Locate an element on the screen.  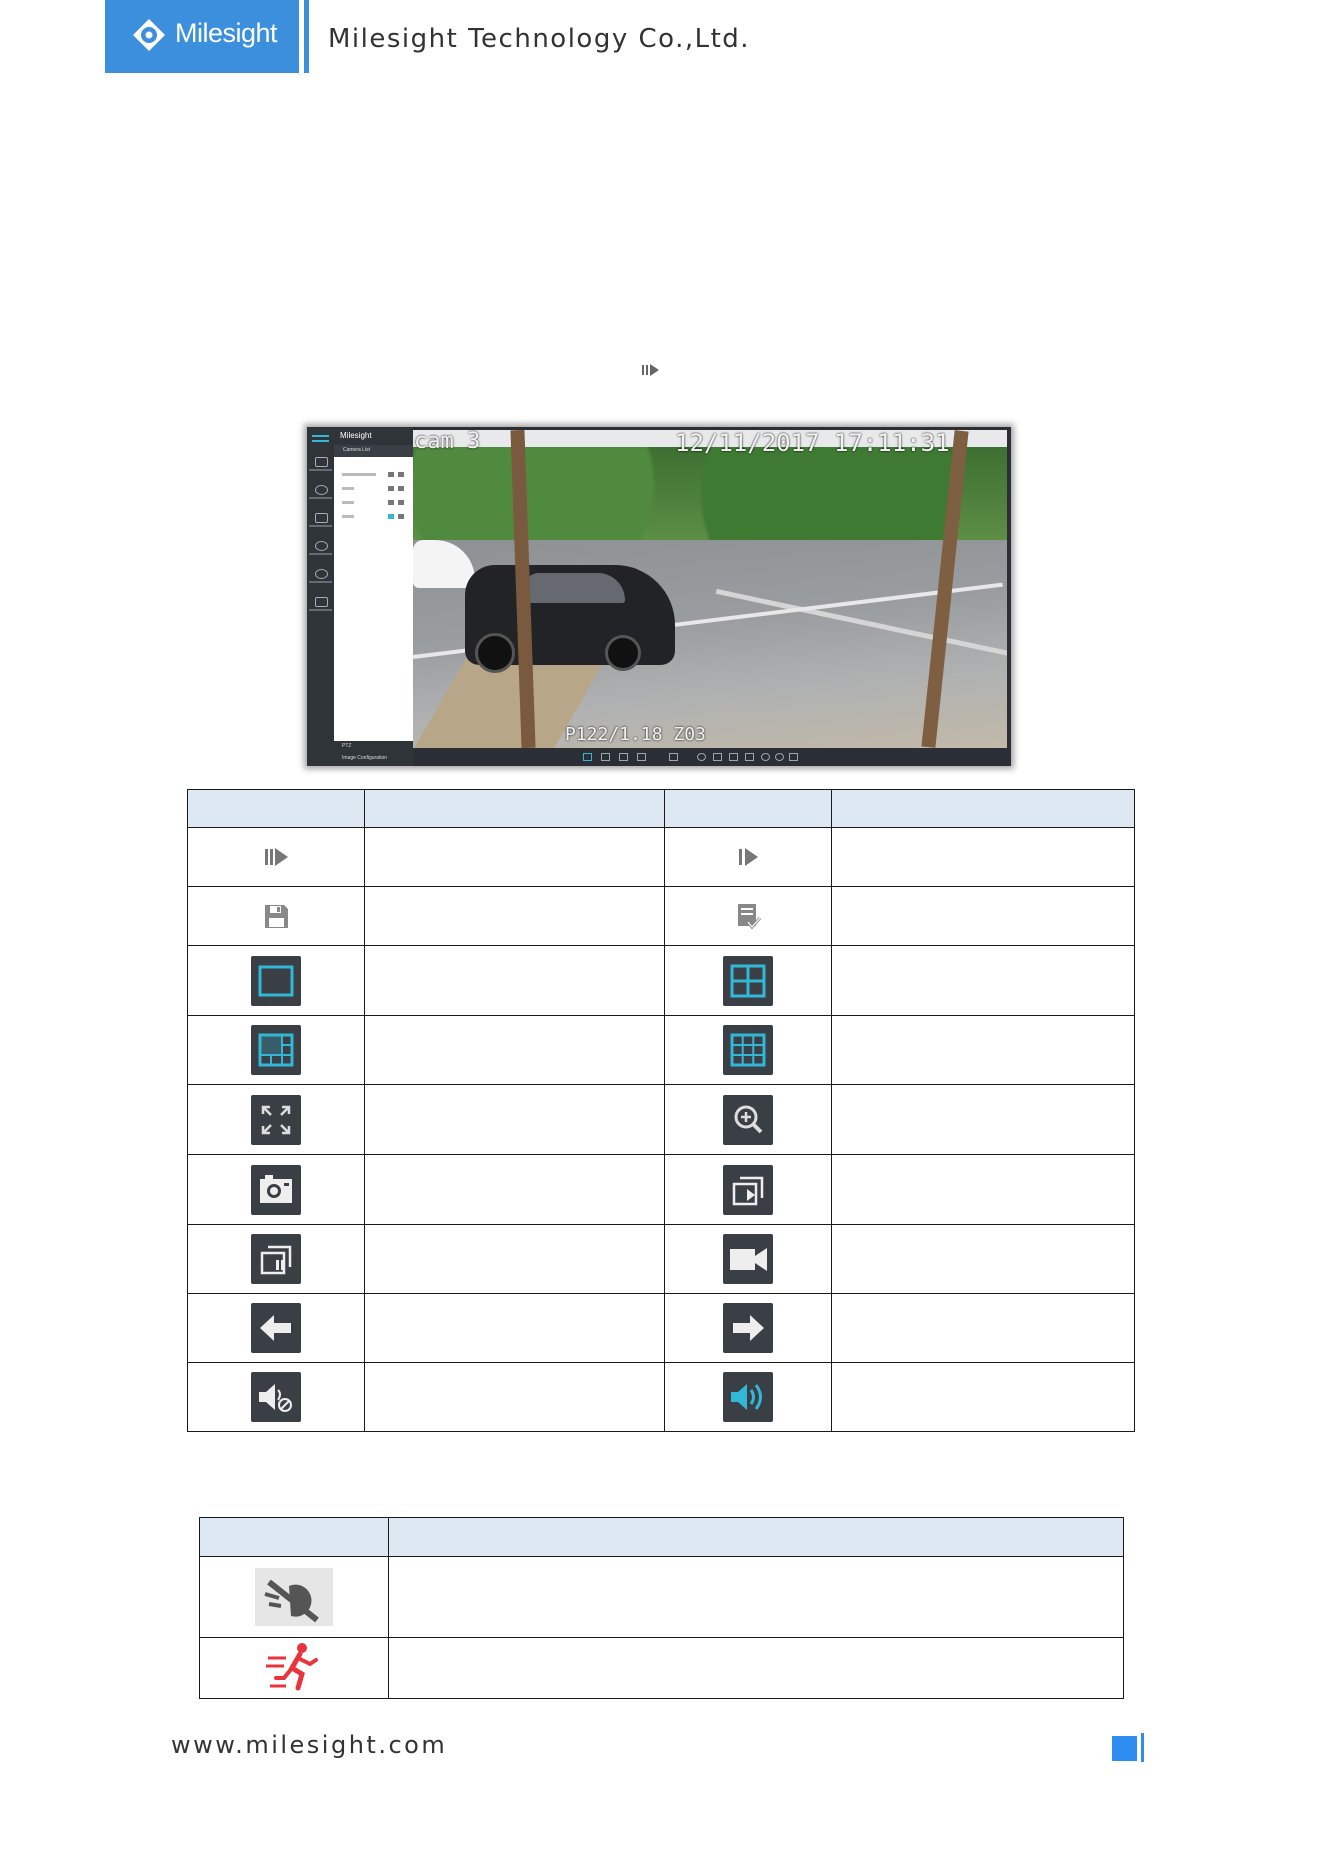
mute-icon is located at coordinates (276, 1397).